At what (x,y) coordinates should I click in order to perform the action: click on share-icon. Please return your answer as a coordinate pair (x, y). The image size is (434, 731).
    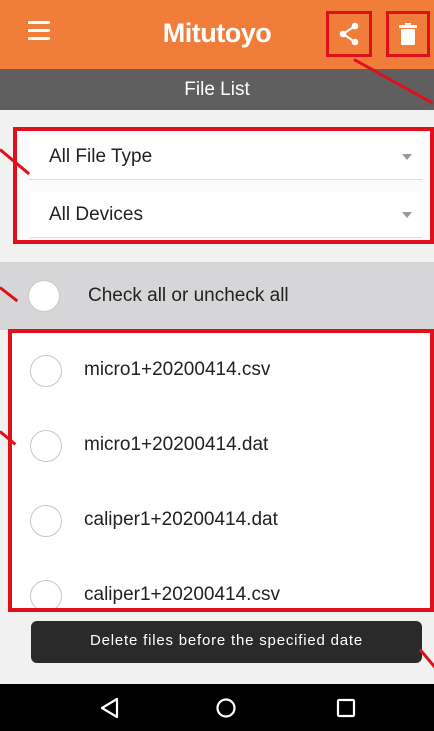
    Looking at the image, I should click on (349, 34).